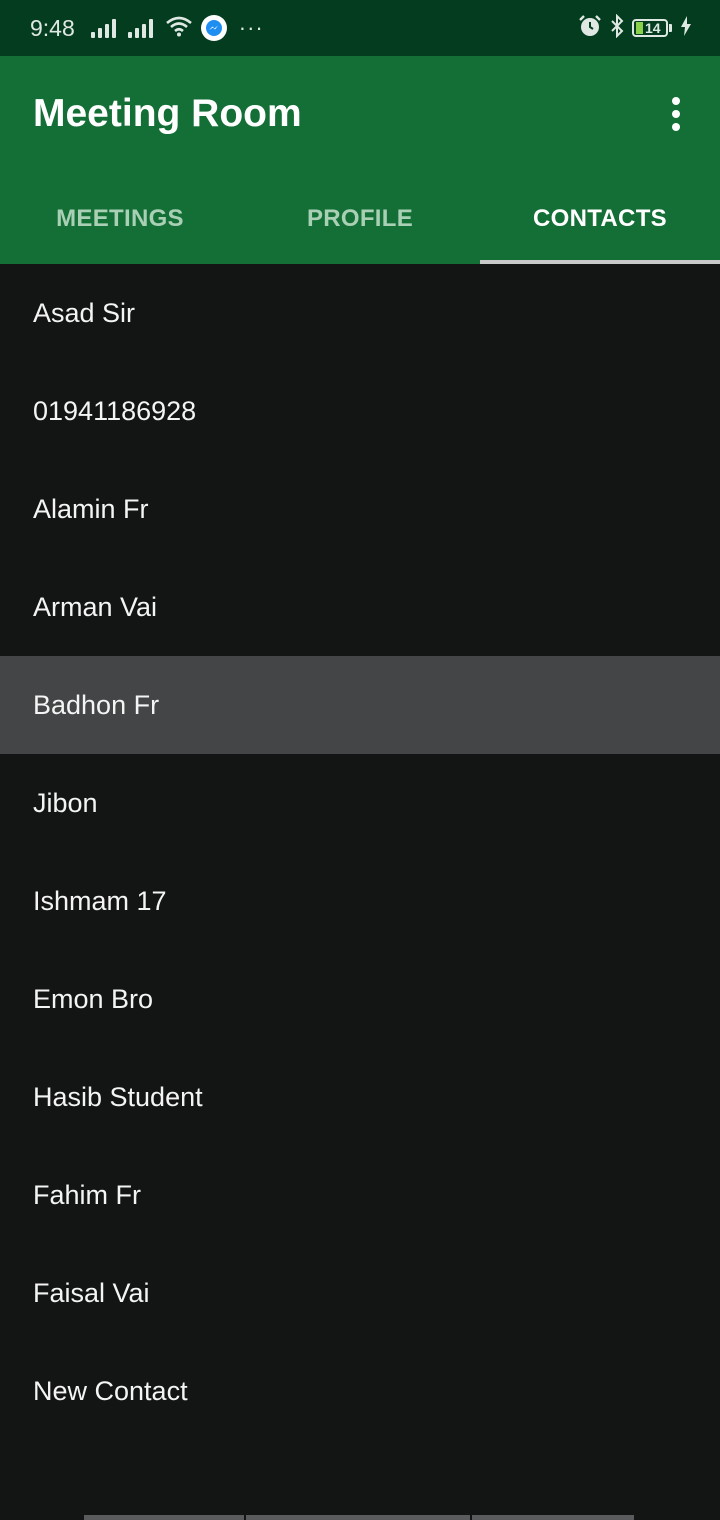  Describe the element at coordinates (251, 27) in the screenshot. I see `more-dots-icon: ···` at that location.